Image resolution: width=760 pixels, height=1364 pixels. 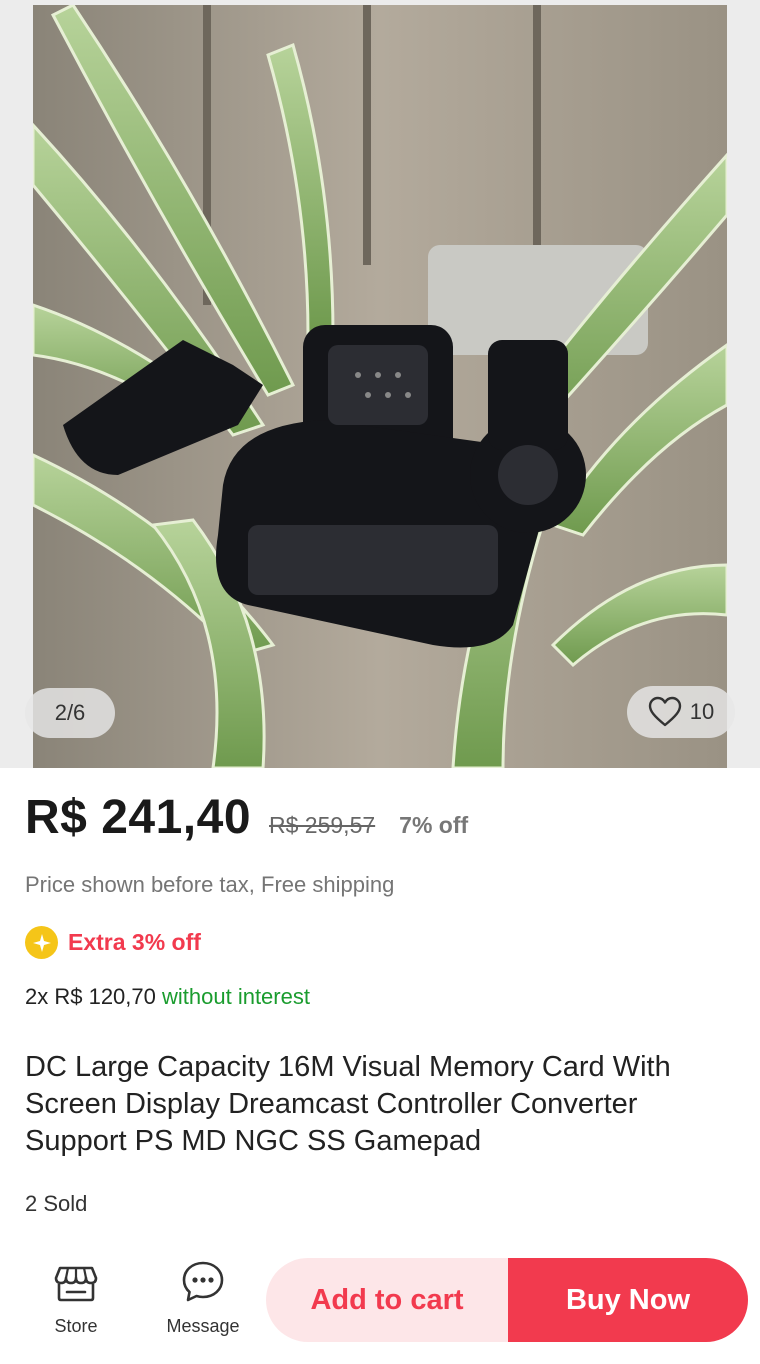 I want to click on installment-interest: without interest, so click(x=236, y=996).